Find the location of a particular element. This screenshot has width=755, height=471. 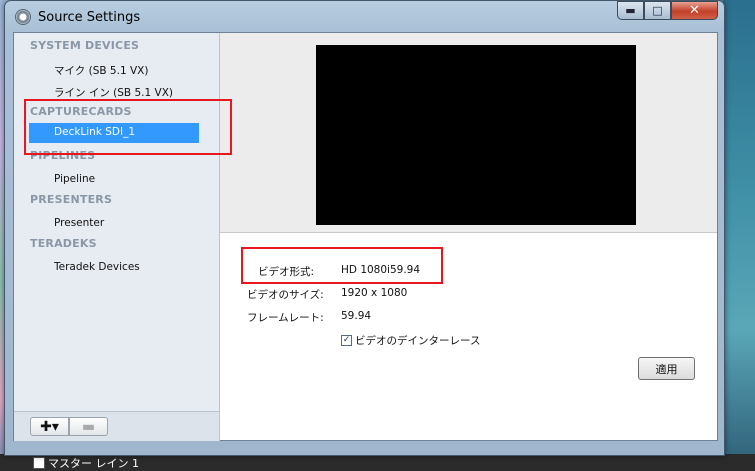

minimize-button: ▬ is located at coordinates (630, 10).